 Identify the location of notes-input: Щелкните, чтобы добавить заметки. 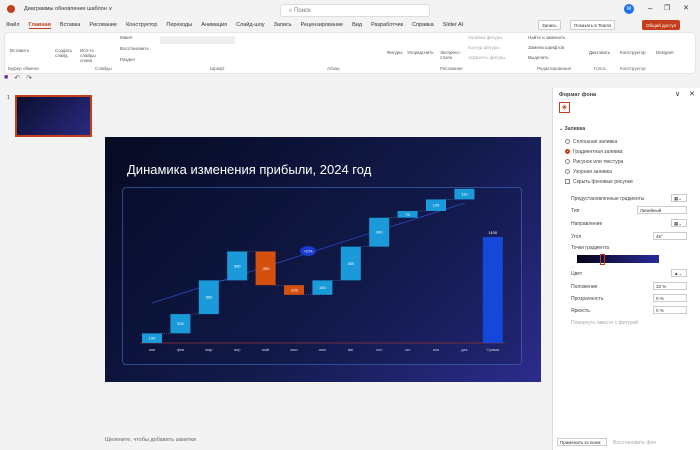
(150, 440).